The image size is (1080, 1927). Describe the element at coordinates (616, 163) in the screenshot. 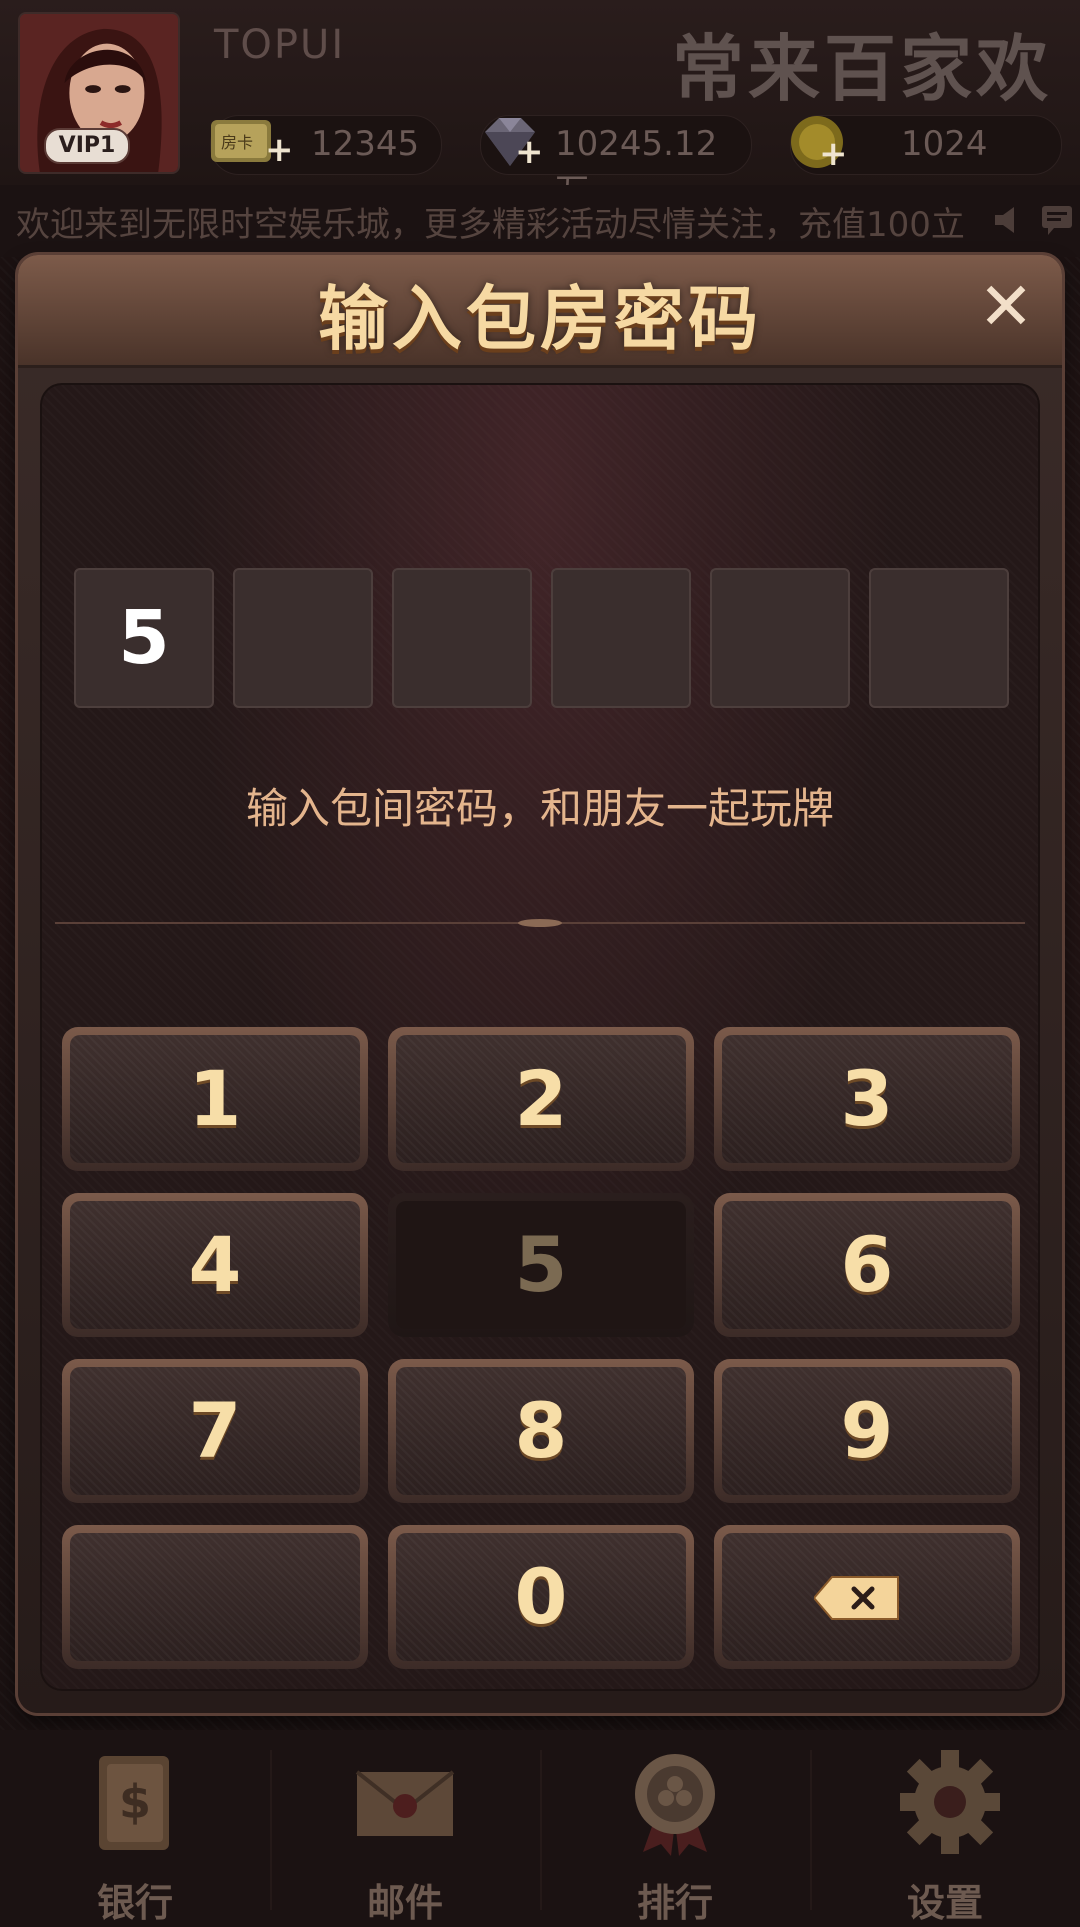

I see `diamond-counter: + 10245.12万` at that location.